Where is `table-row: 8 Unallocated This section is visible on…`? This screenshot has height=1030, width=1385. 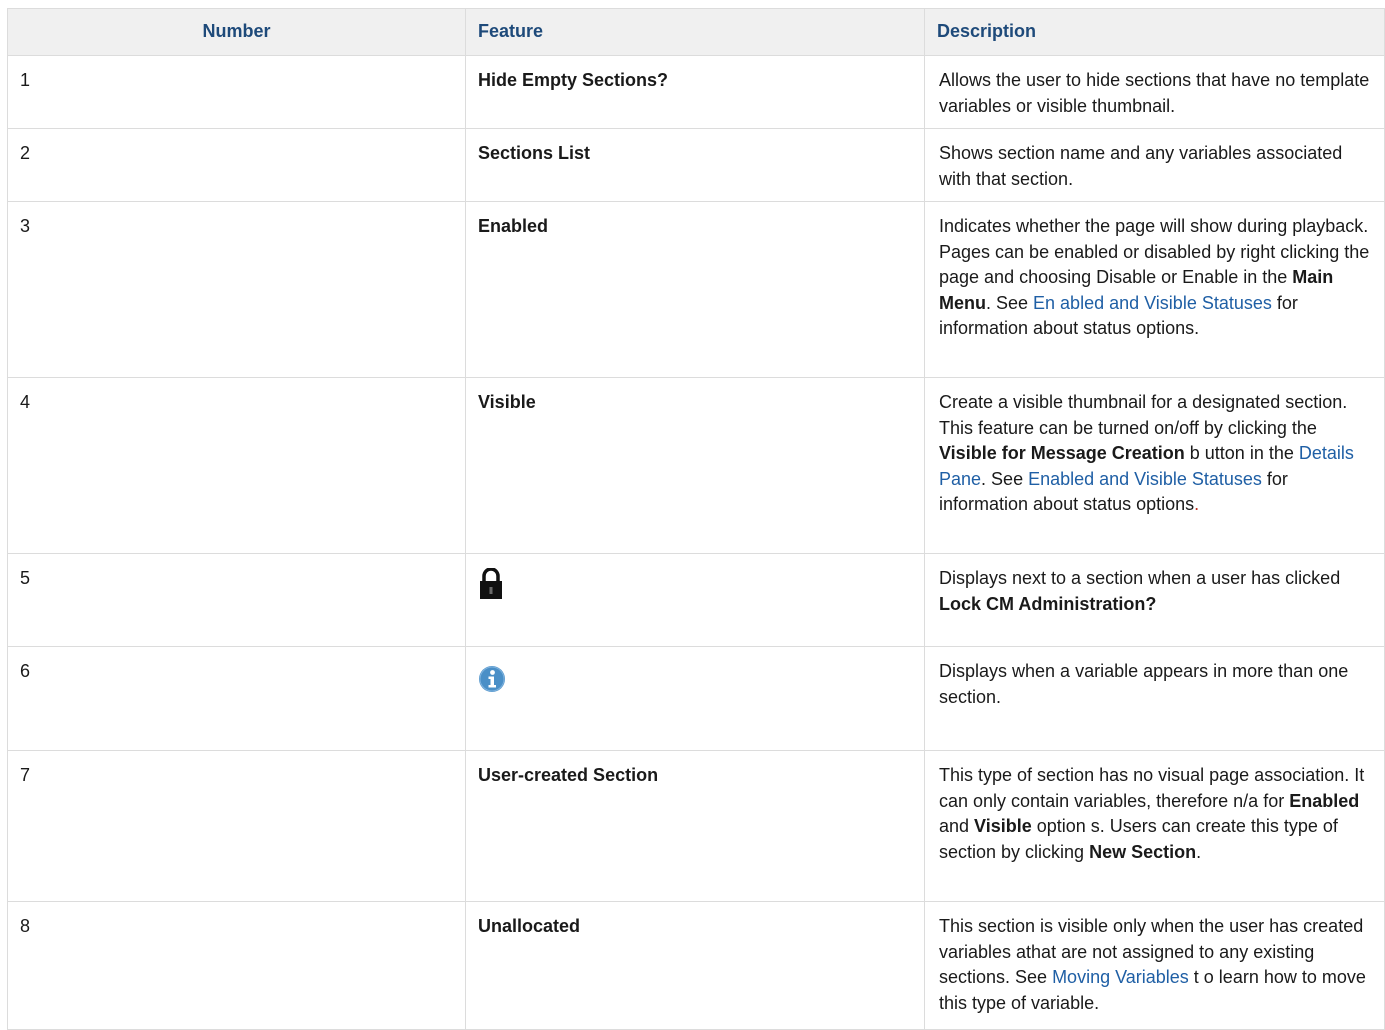
table-row: 8 Unallocated This section is visible on… is located at coordinates (696, 965).